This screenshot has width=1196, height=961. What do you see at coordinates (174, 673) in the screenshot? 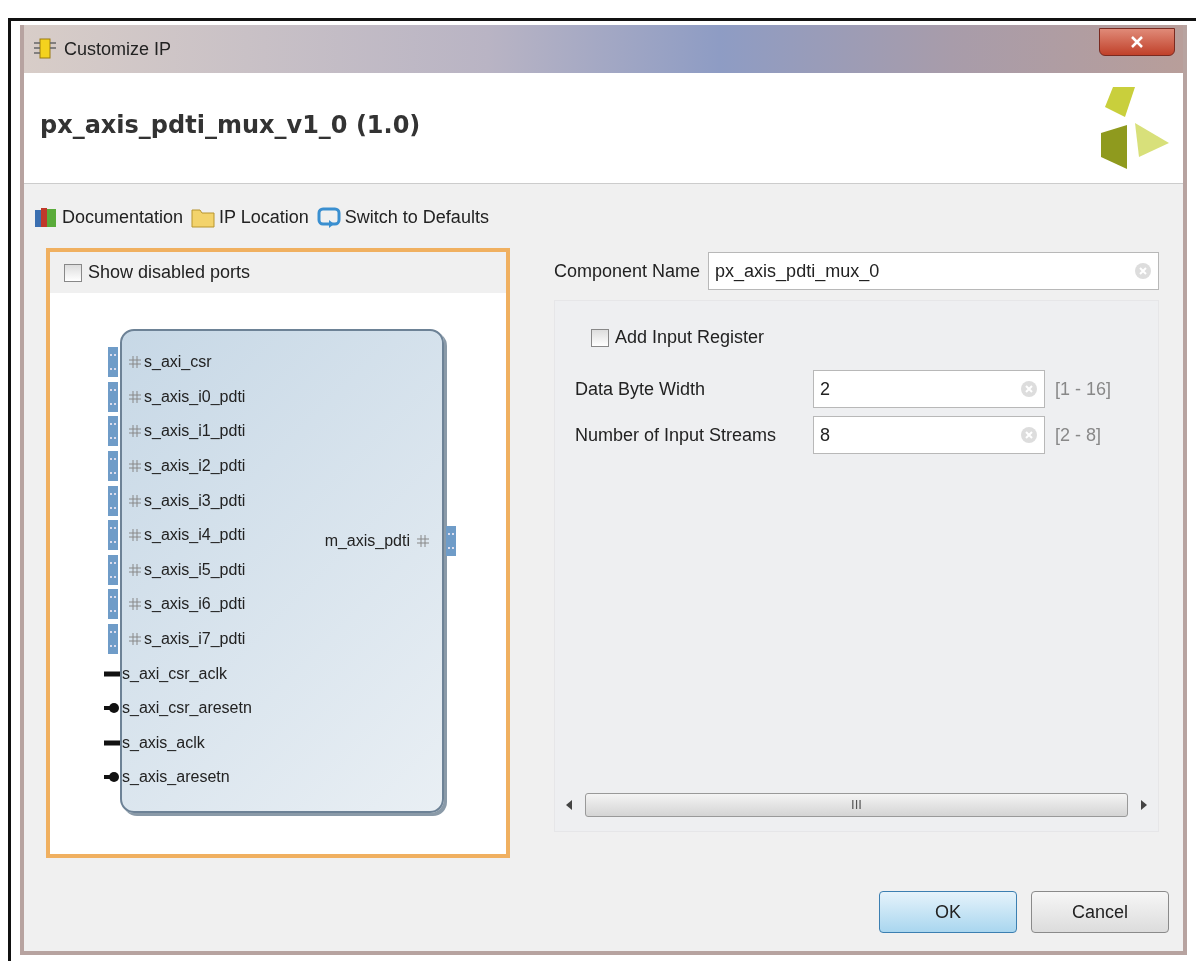
I see `port-label: s_axi_csr_aclk` at bounding box center [174, 673].